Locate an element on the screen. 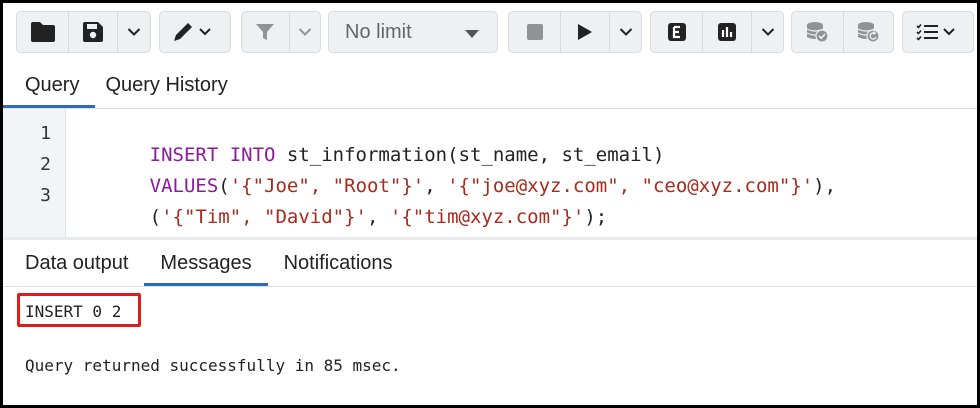 The width and height of the screenshot is (980, 408). filter-icon is located at coordinates (265, 32).